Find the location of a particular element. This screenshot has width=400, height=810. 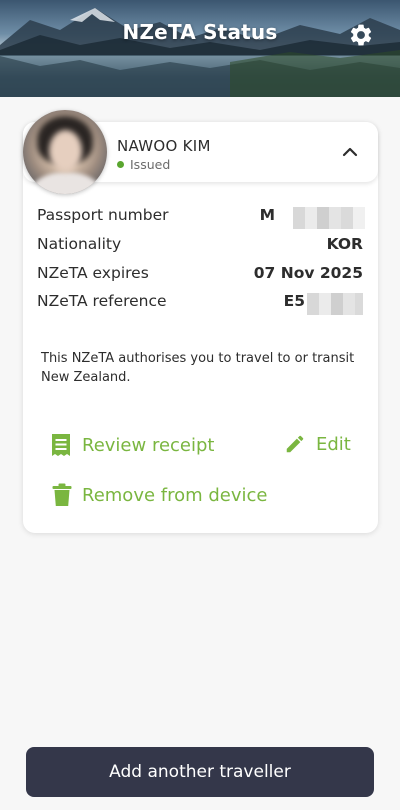

receipt-icon is located at coordinates (61, 445).